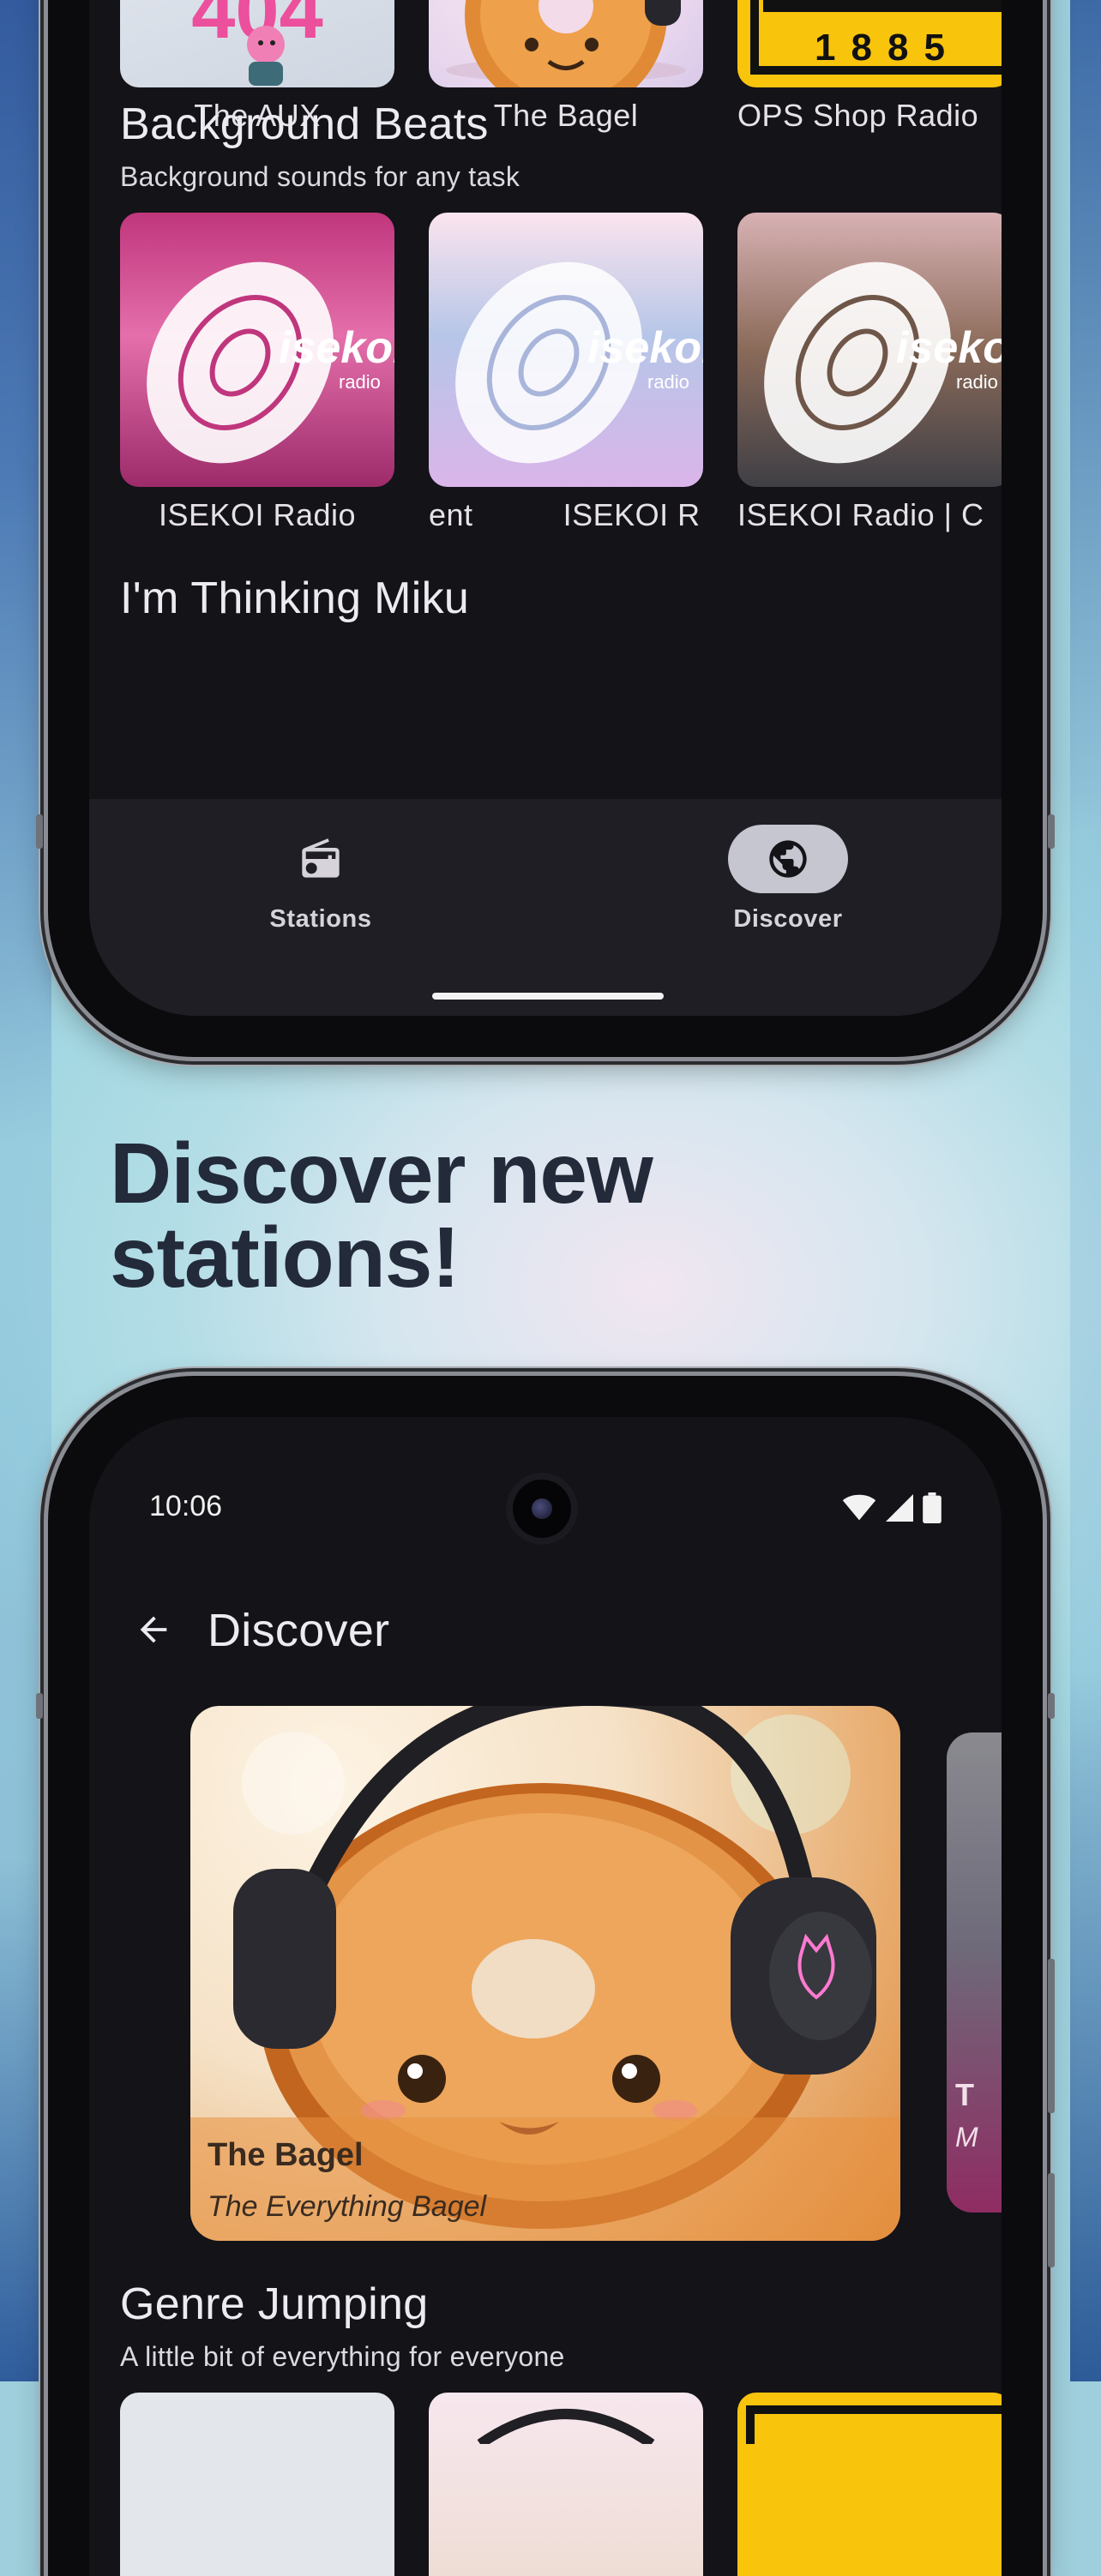 The image size is (1101, 2576). What do you see at coordinates (304, 124) in the screenshot?
I see `section-title: Background Beats` at bounding box center [304, 124].